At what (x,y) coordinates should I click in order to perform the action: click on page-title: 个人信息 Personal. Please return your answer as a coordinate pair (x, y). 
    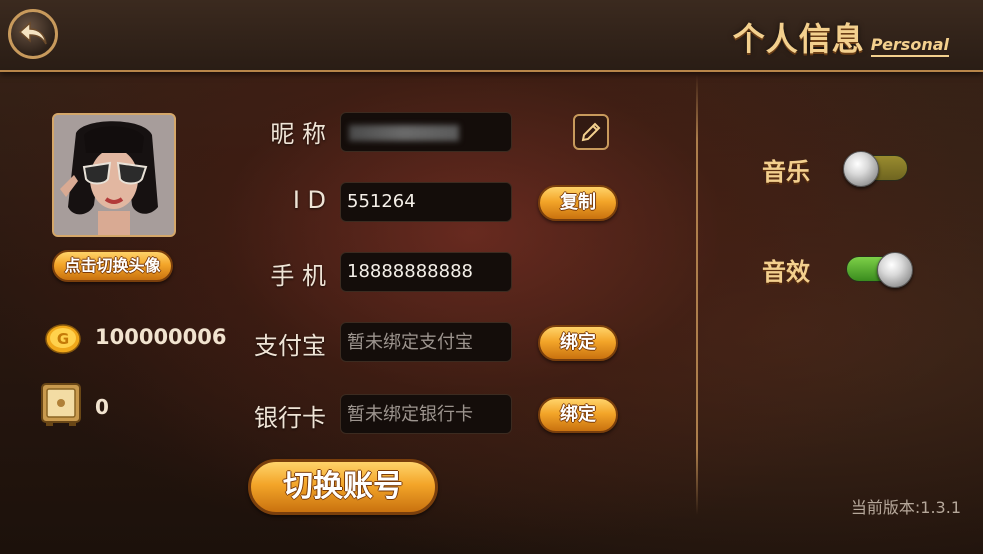
    Looking at the image, I should click on (841, 36).